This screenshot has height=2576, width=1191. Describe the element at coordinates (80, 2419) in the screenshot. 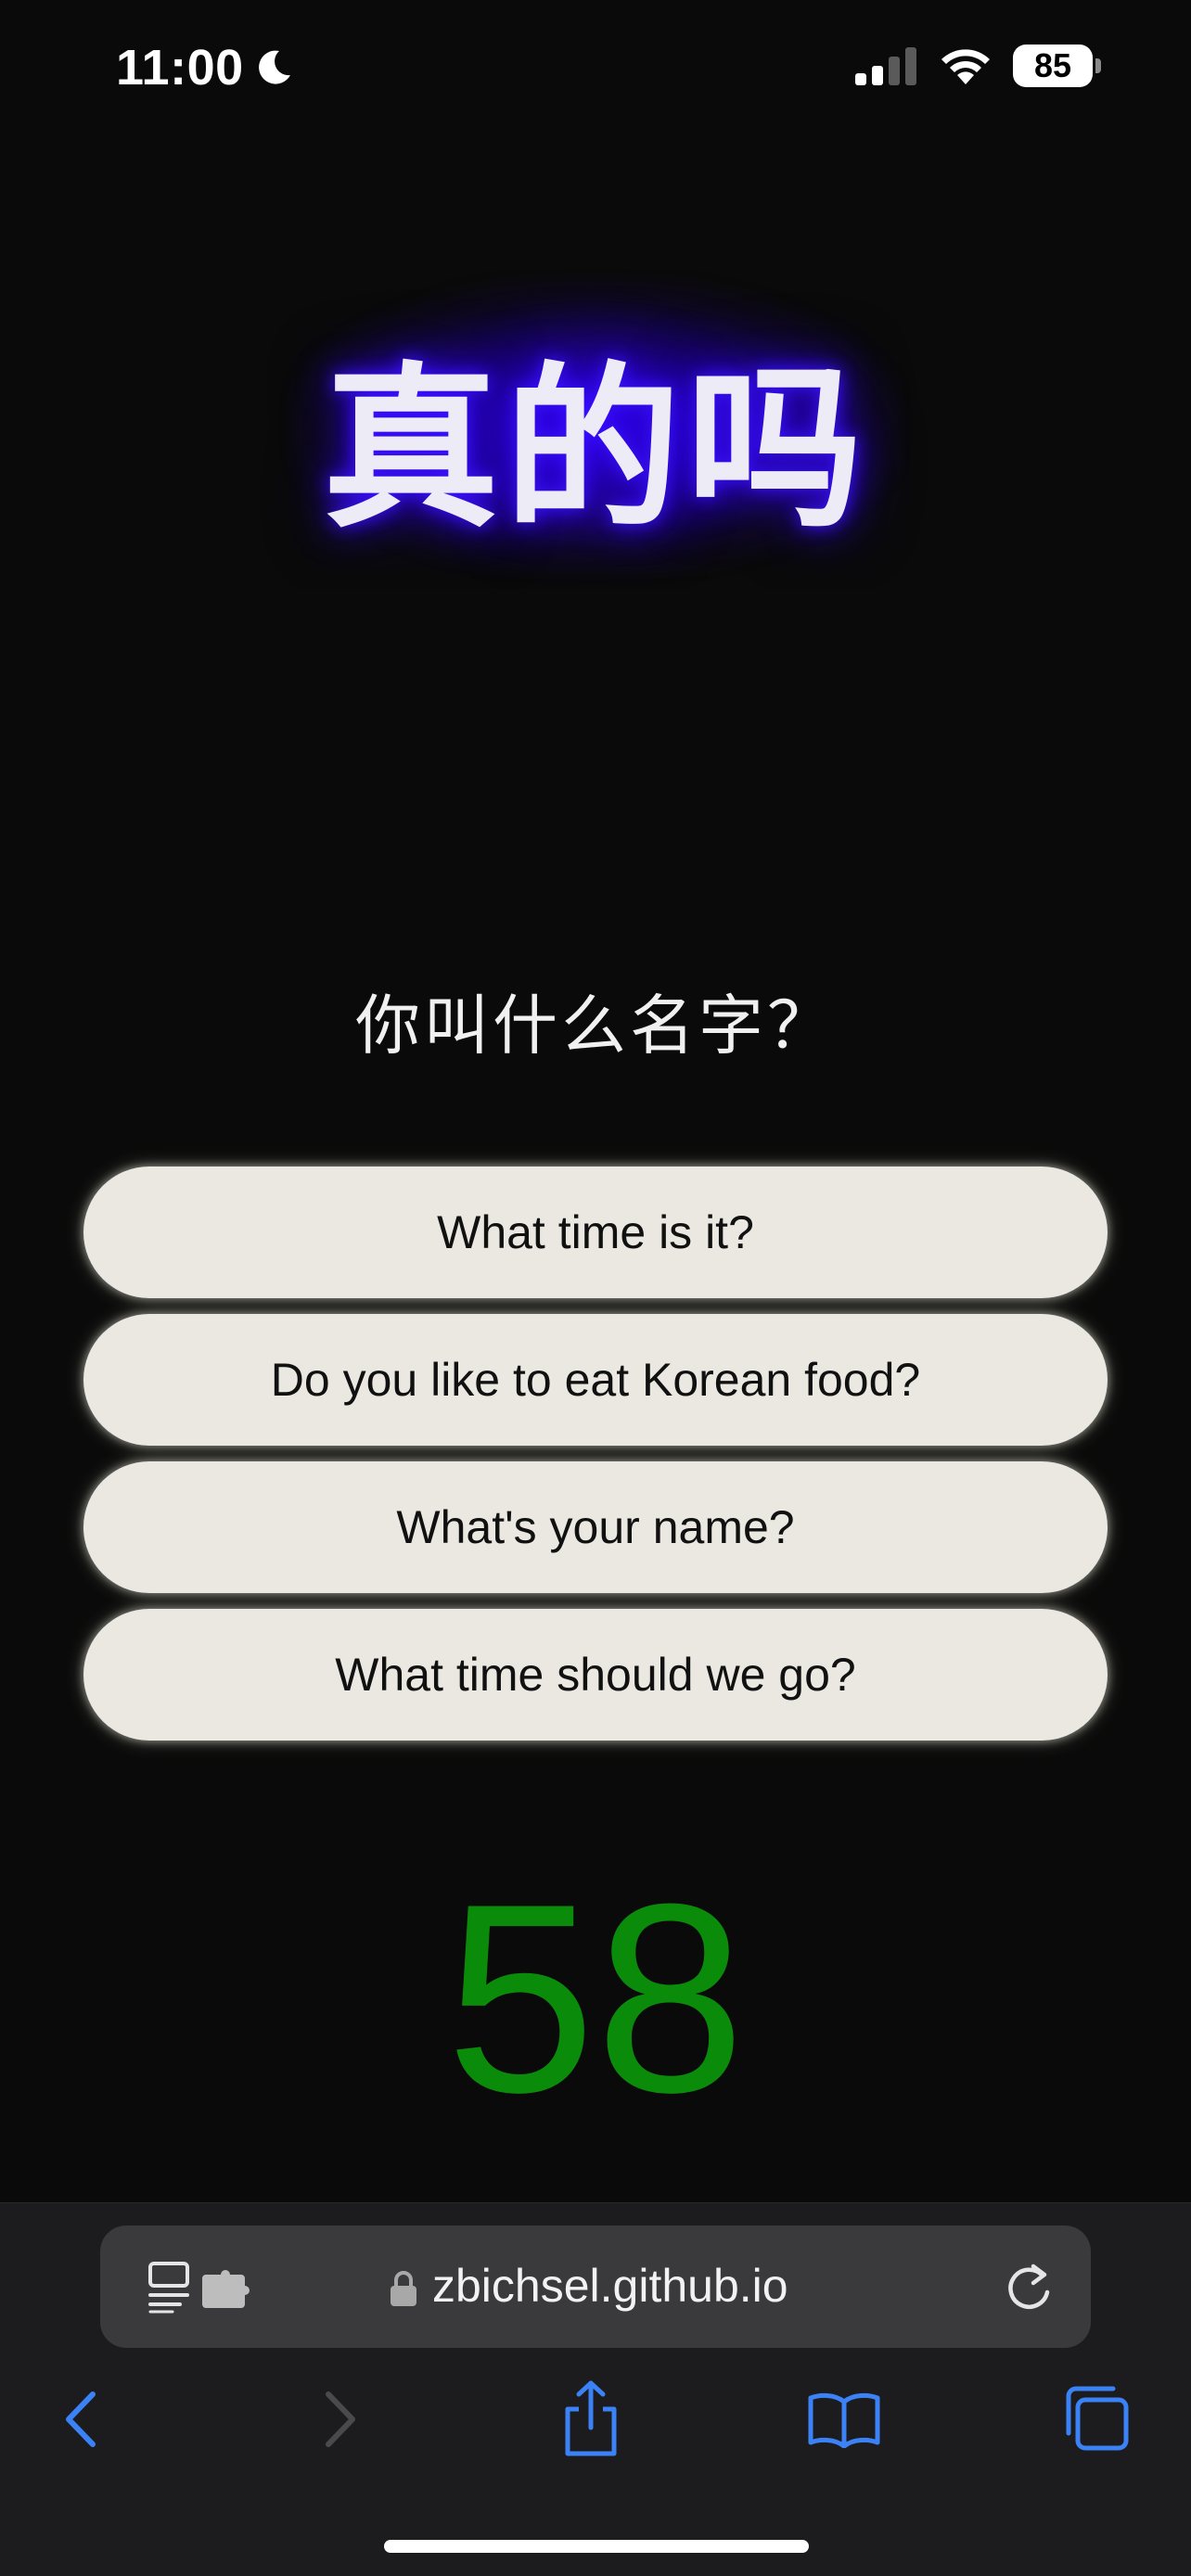

I see `back-icon` at that location.